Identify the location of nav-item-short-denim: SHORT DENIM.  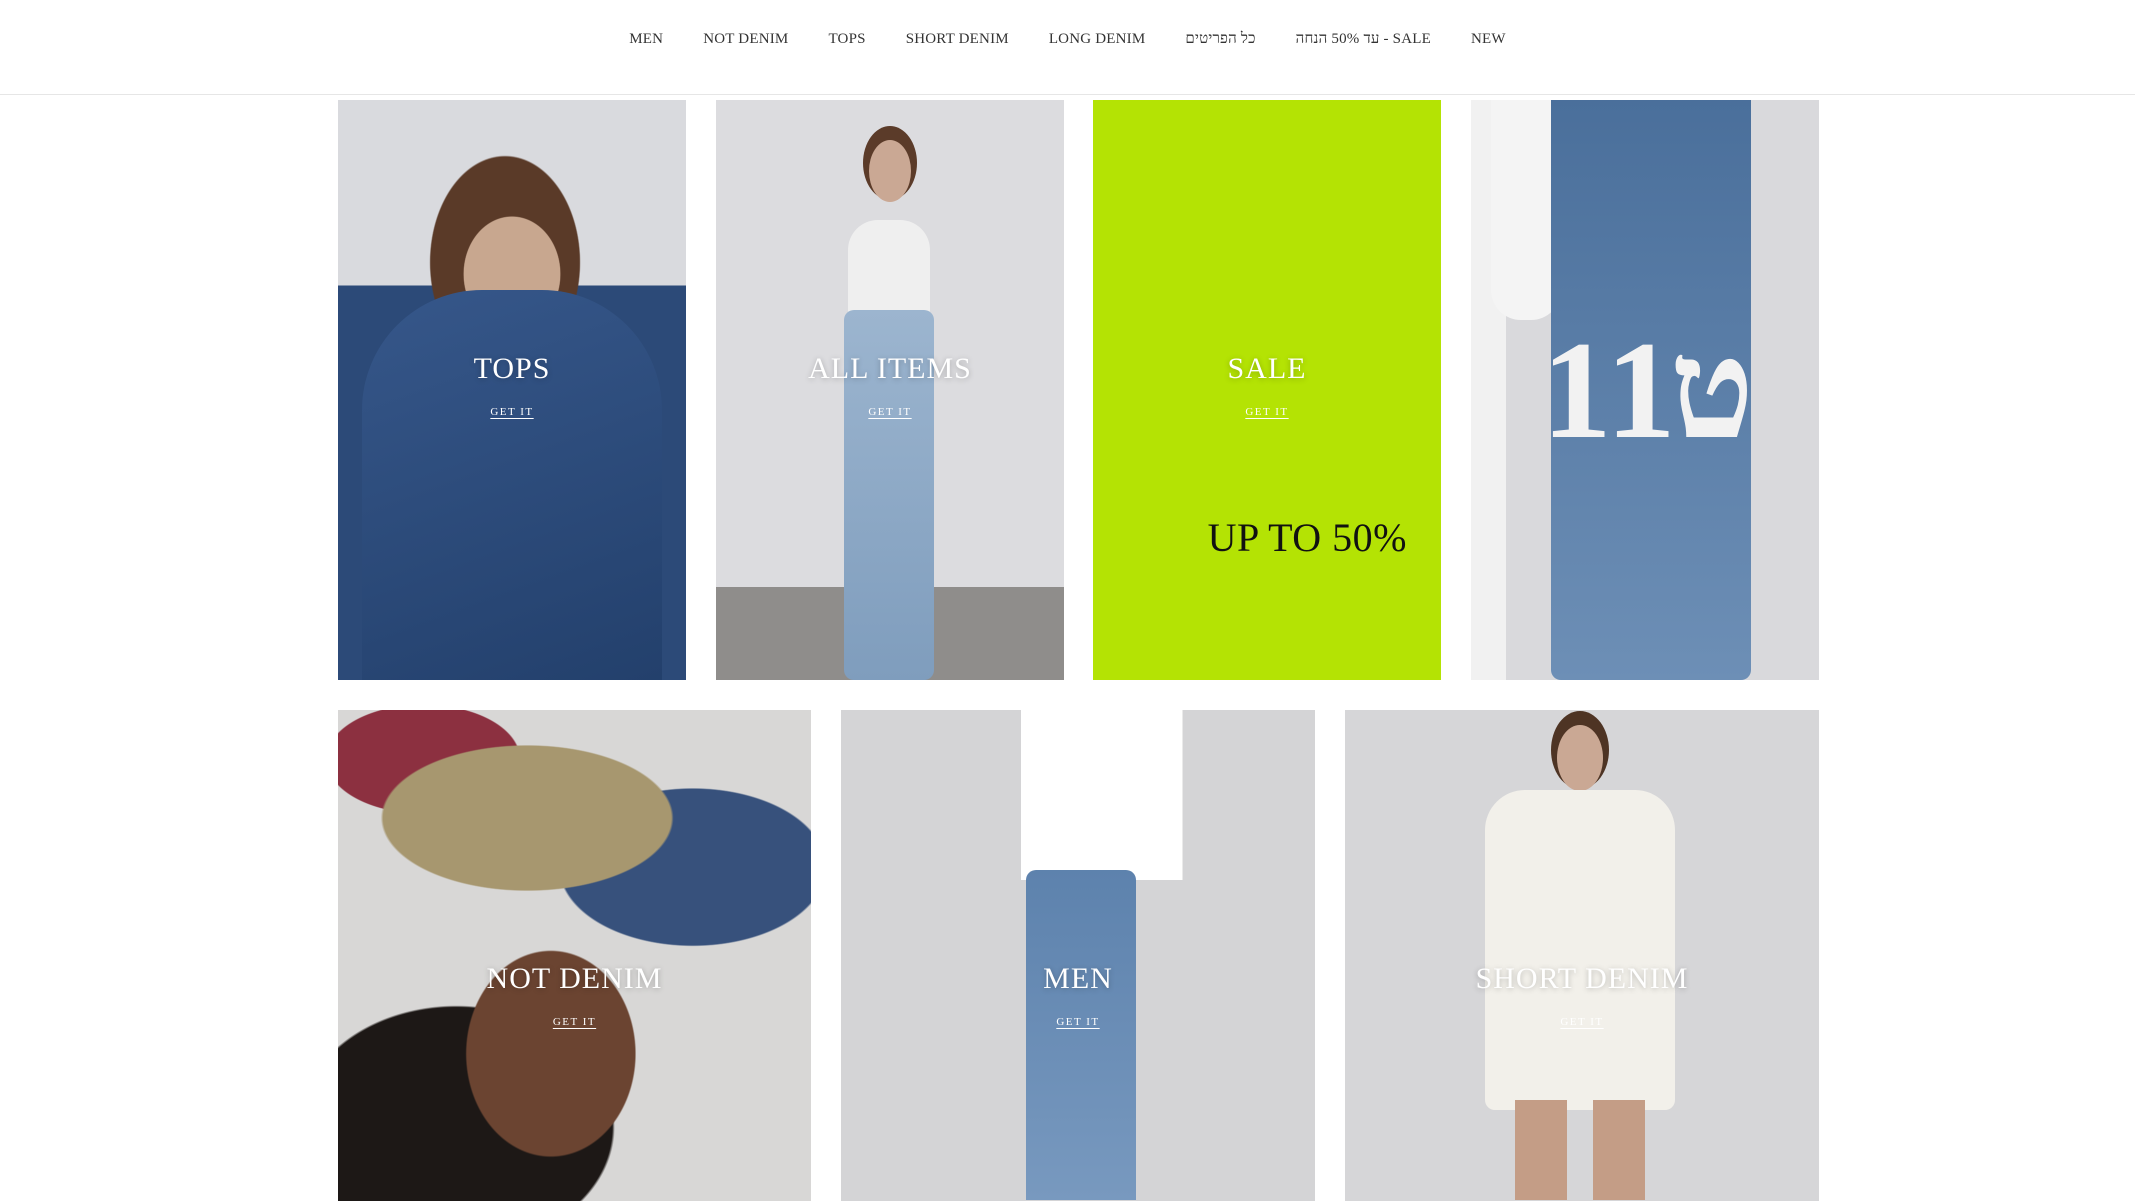
(957, 39).